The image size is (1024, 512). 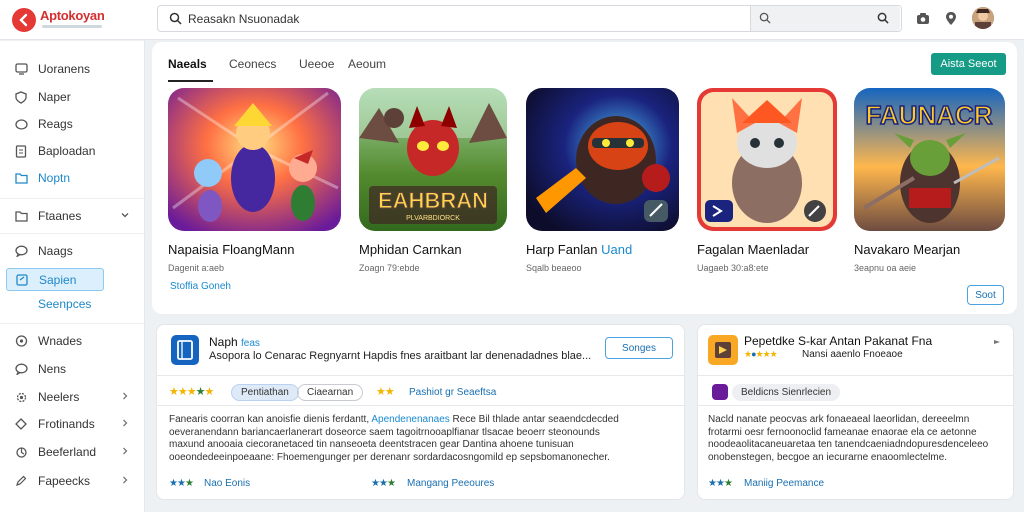 What do you see at coordinates (928, 115) in the screenshot?
I see `game-banner-title: FAUNACR` at bounding box center [928, 115].